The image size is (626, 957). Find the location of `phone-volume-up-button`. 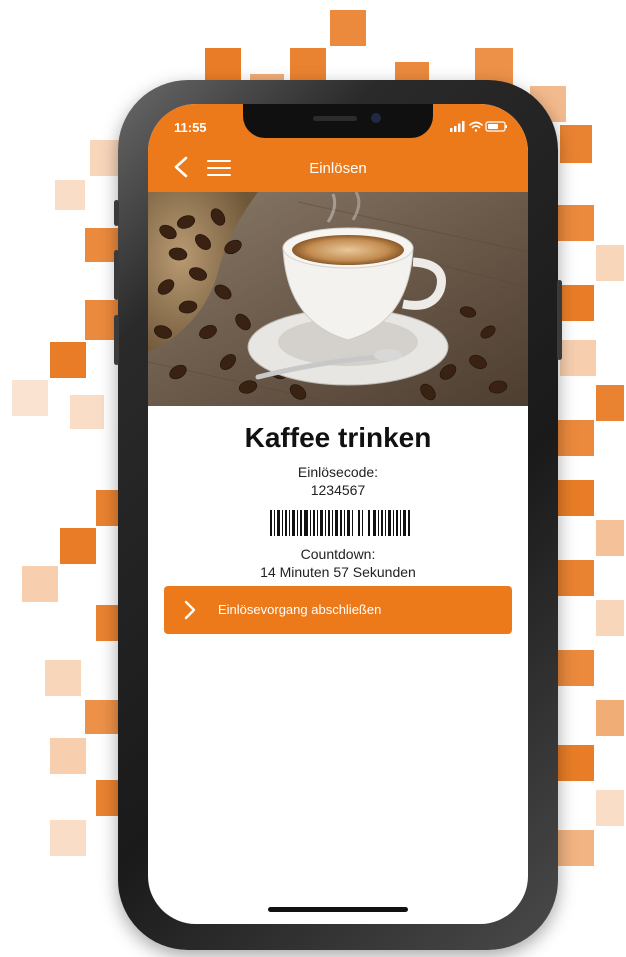

phone-volume-up-button is located at coordinates (116, 275).